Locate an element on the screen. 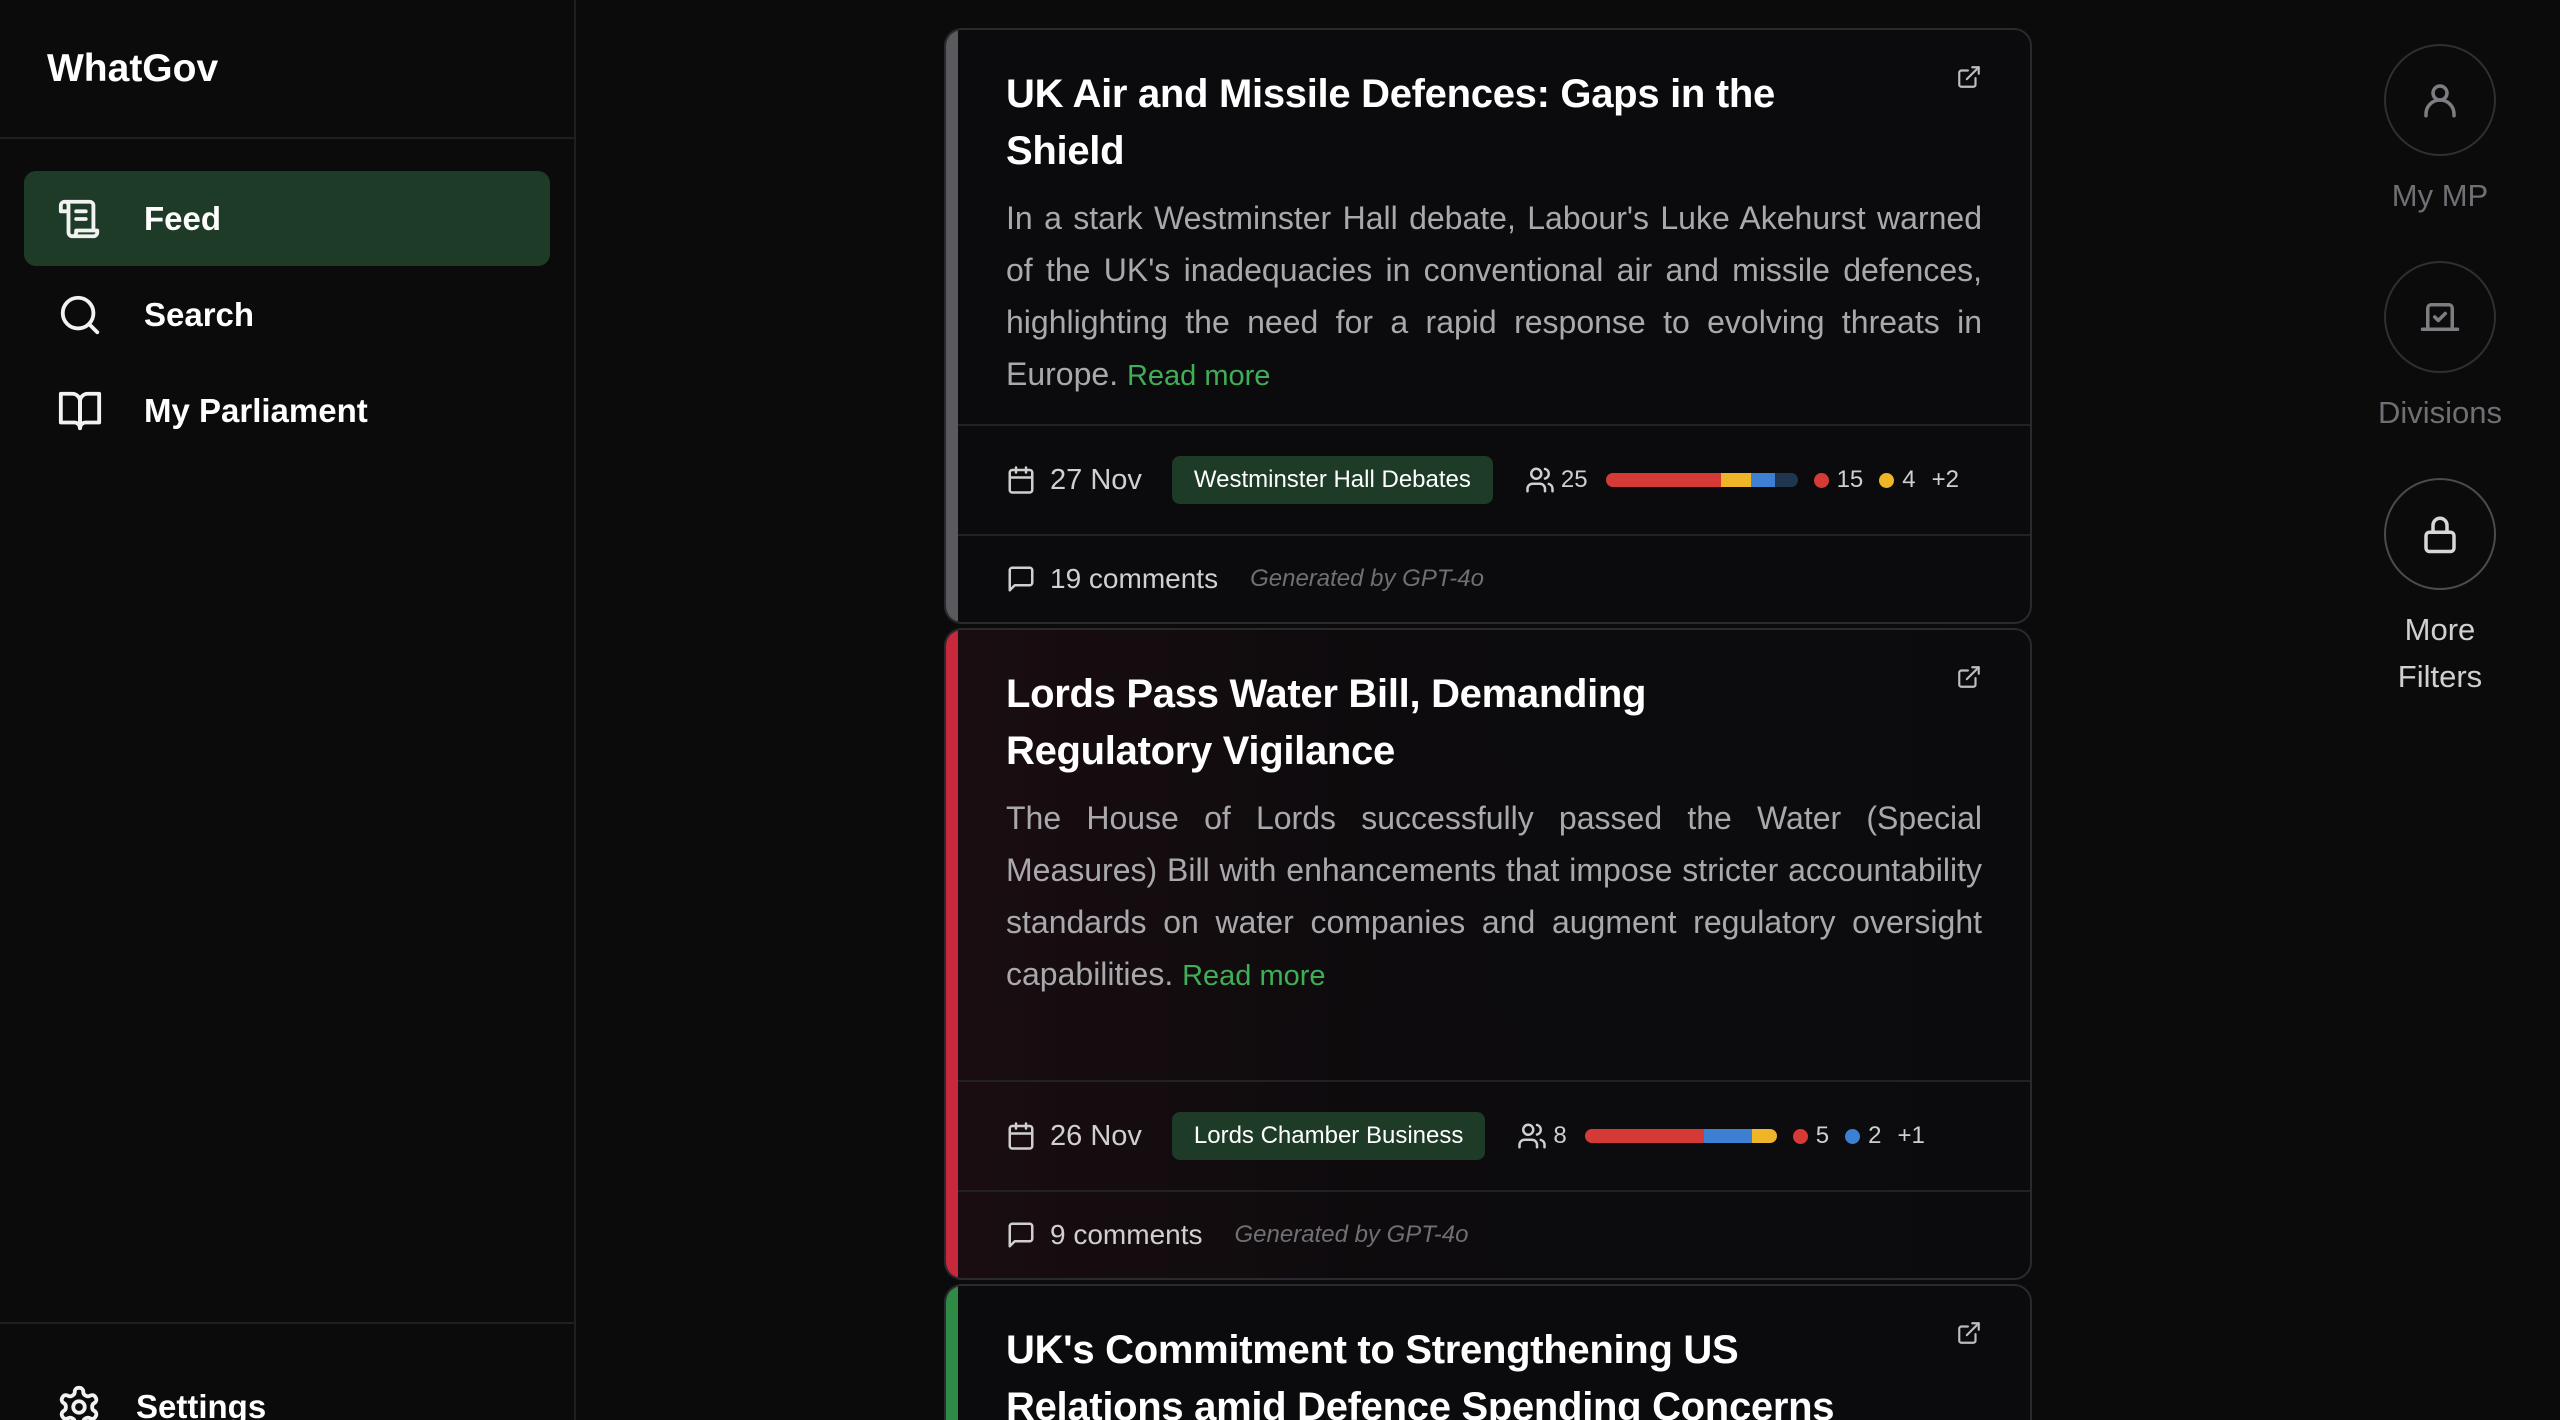  party-count-text: 15 is located at coordinates (1850, 479).